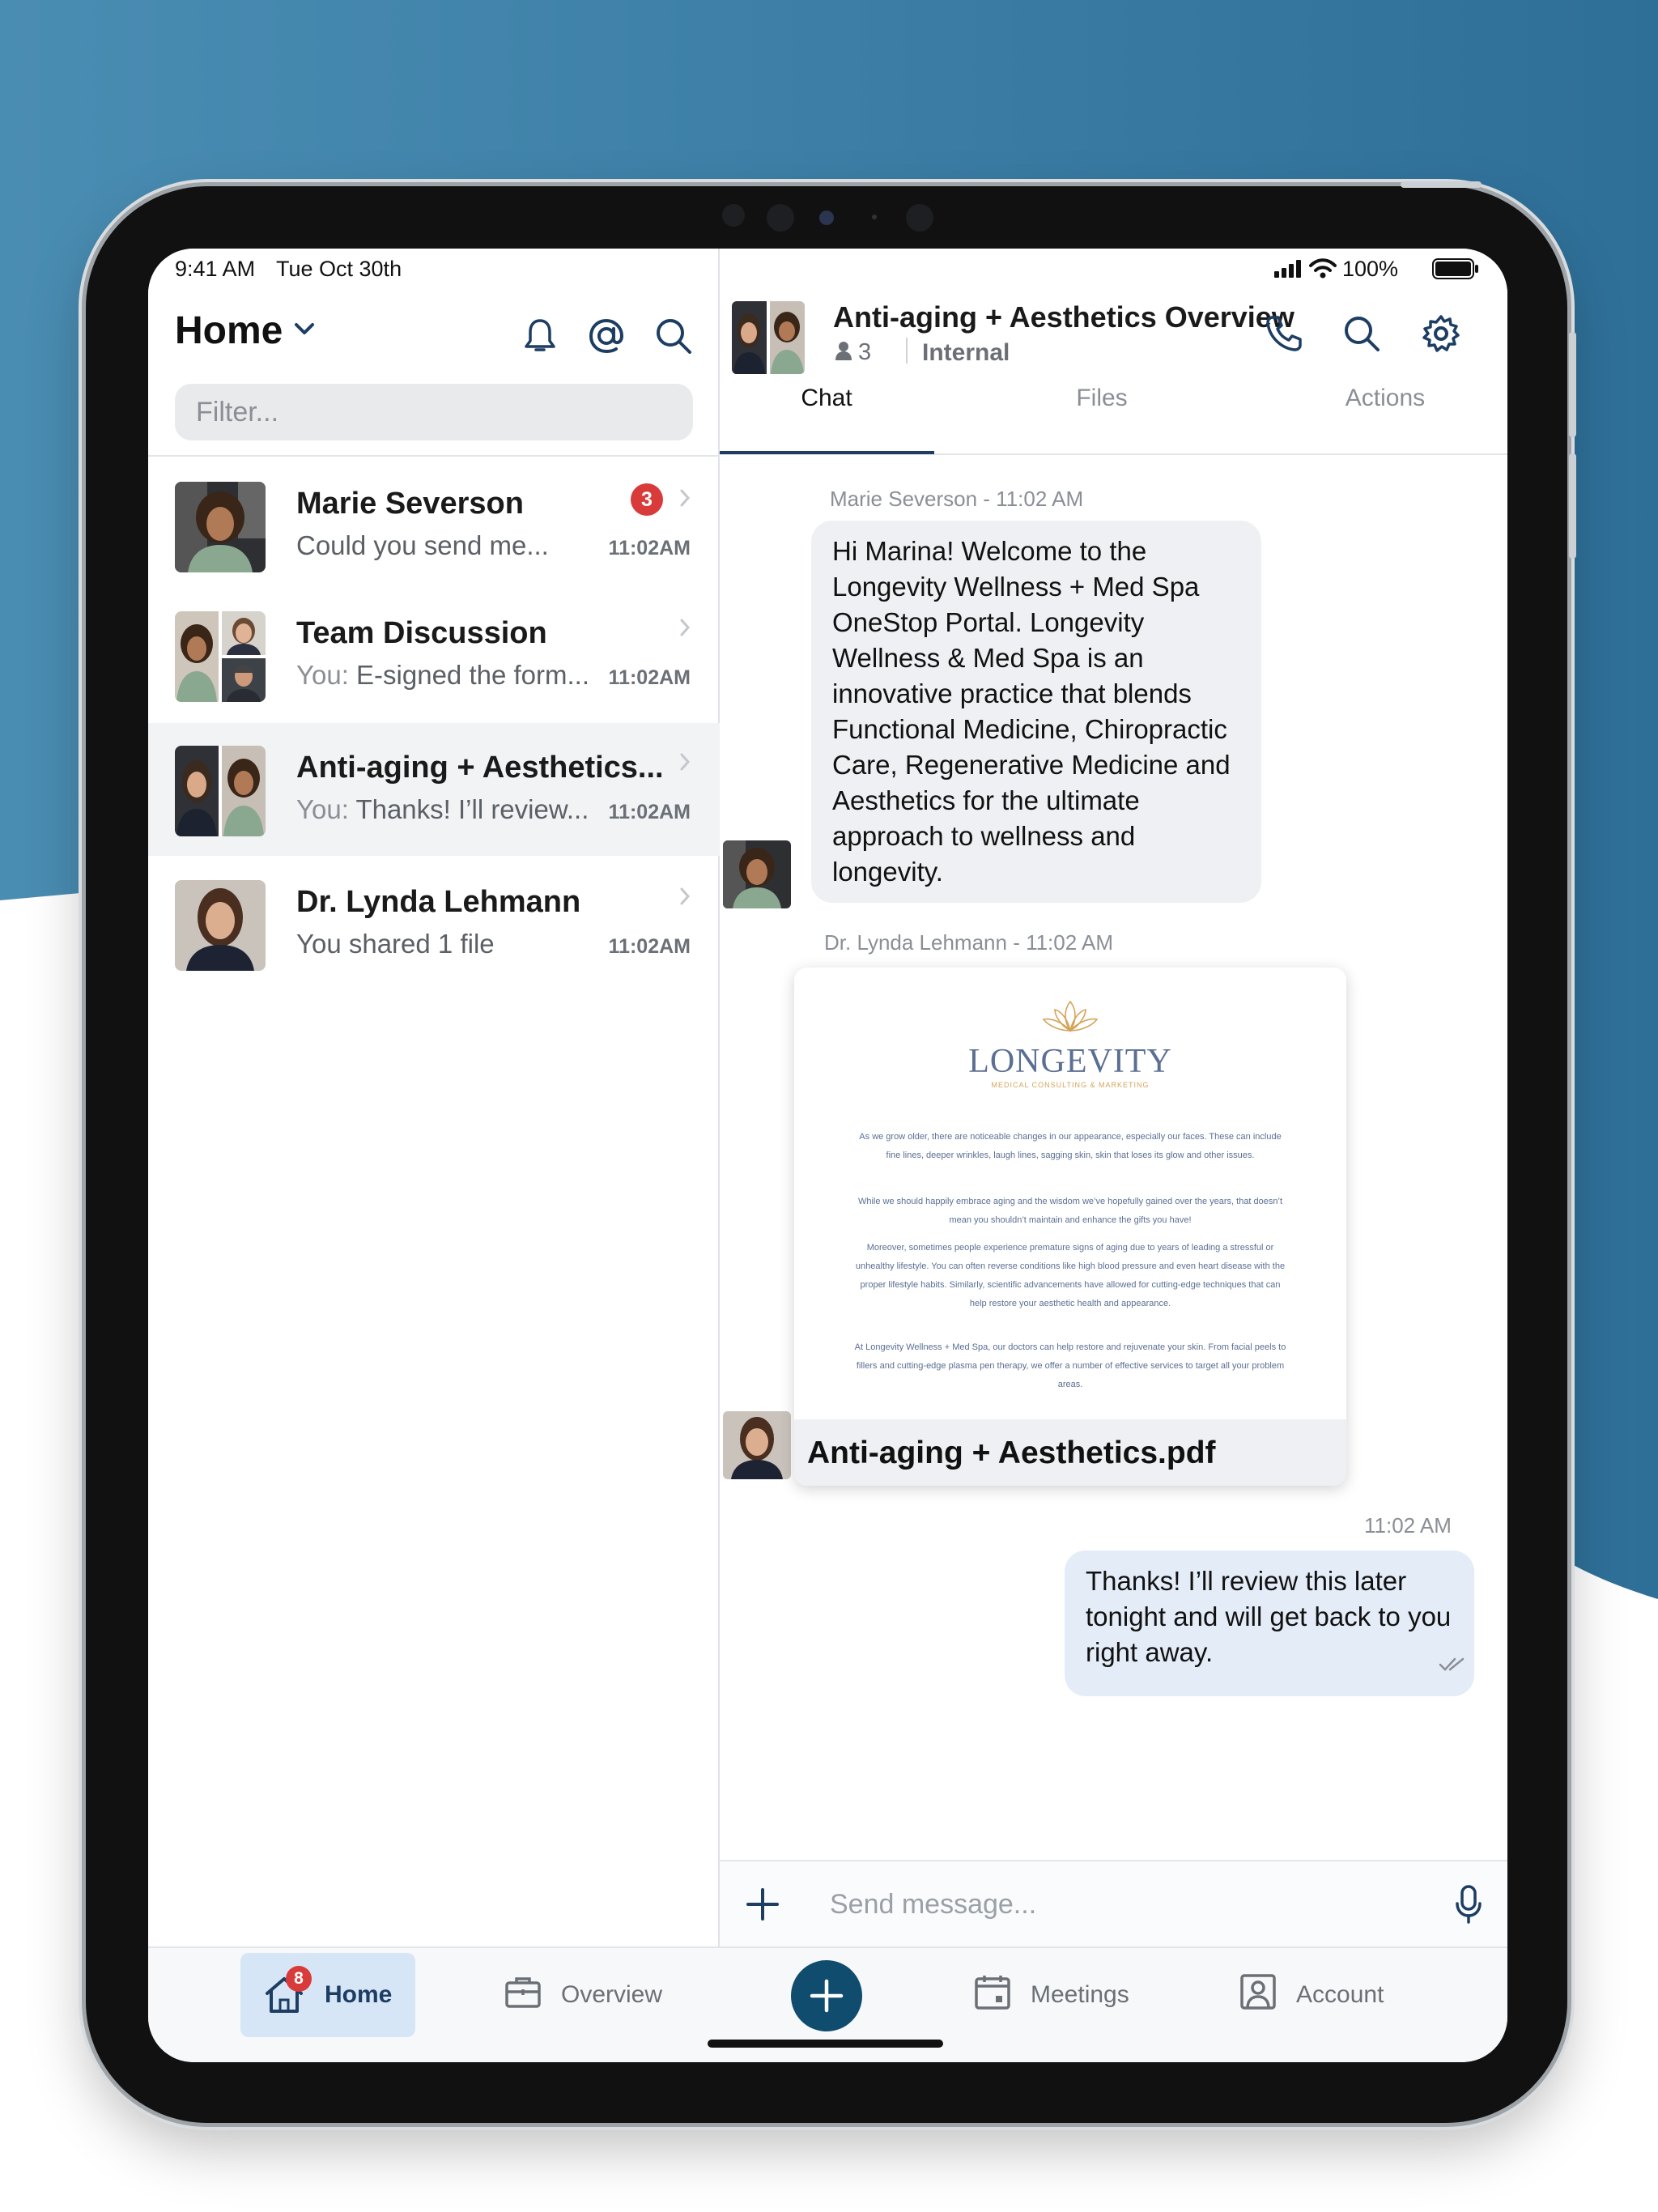 The image size is (1658, 2212). Describe the element at coordinates (1441, 334) in the screenshot. I see `gear-icon` at that location.